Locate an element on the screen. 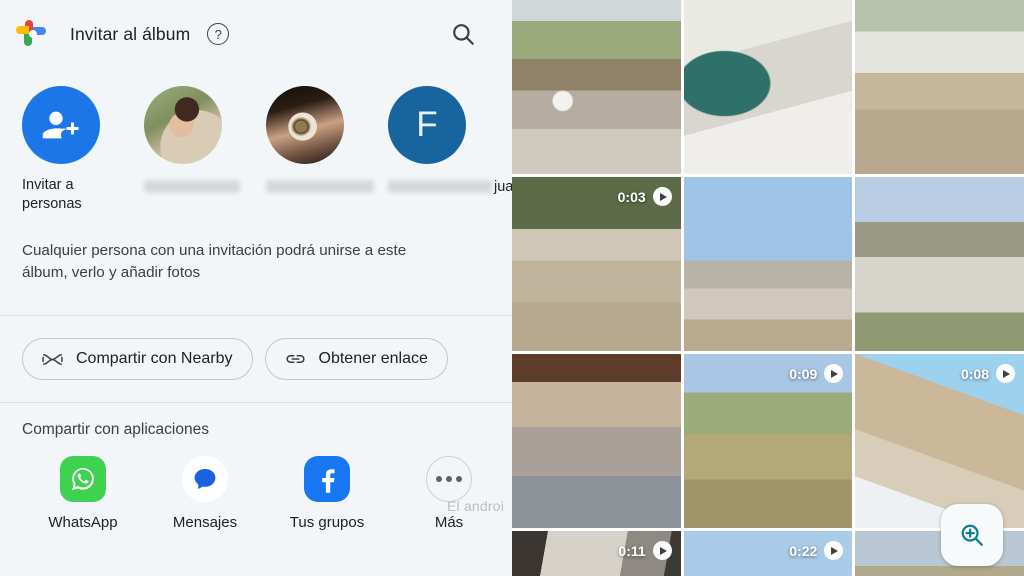  help-circle-icon: ? is located at coordinates (218, 34).